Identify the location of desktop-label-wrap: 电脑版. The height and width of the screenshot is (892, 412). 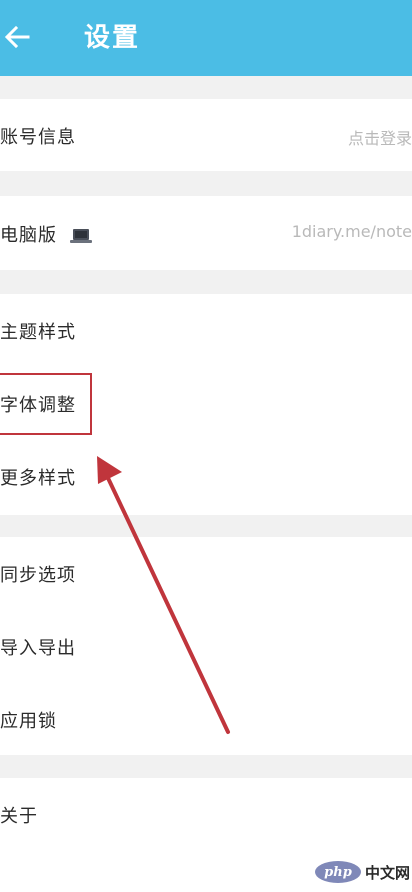
(46, 234).